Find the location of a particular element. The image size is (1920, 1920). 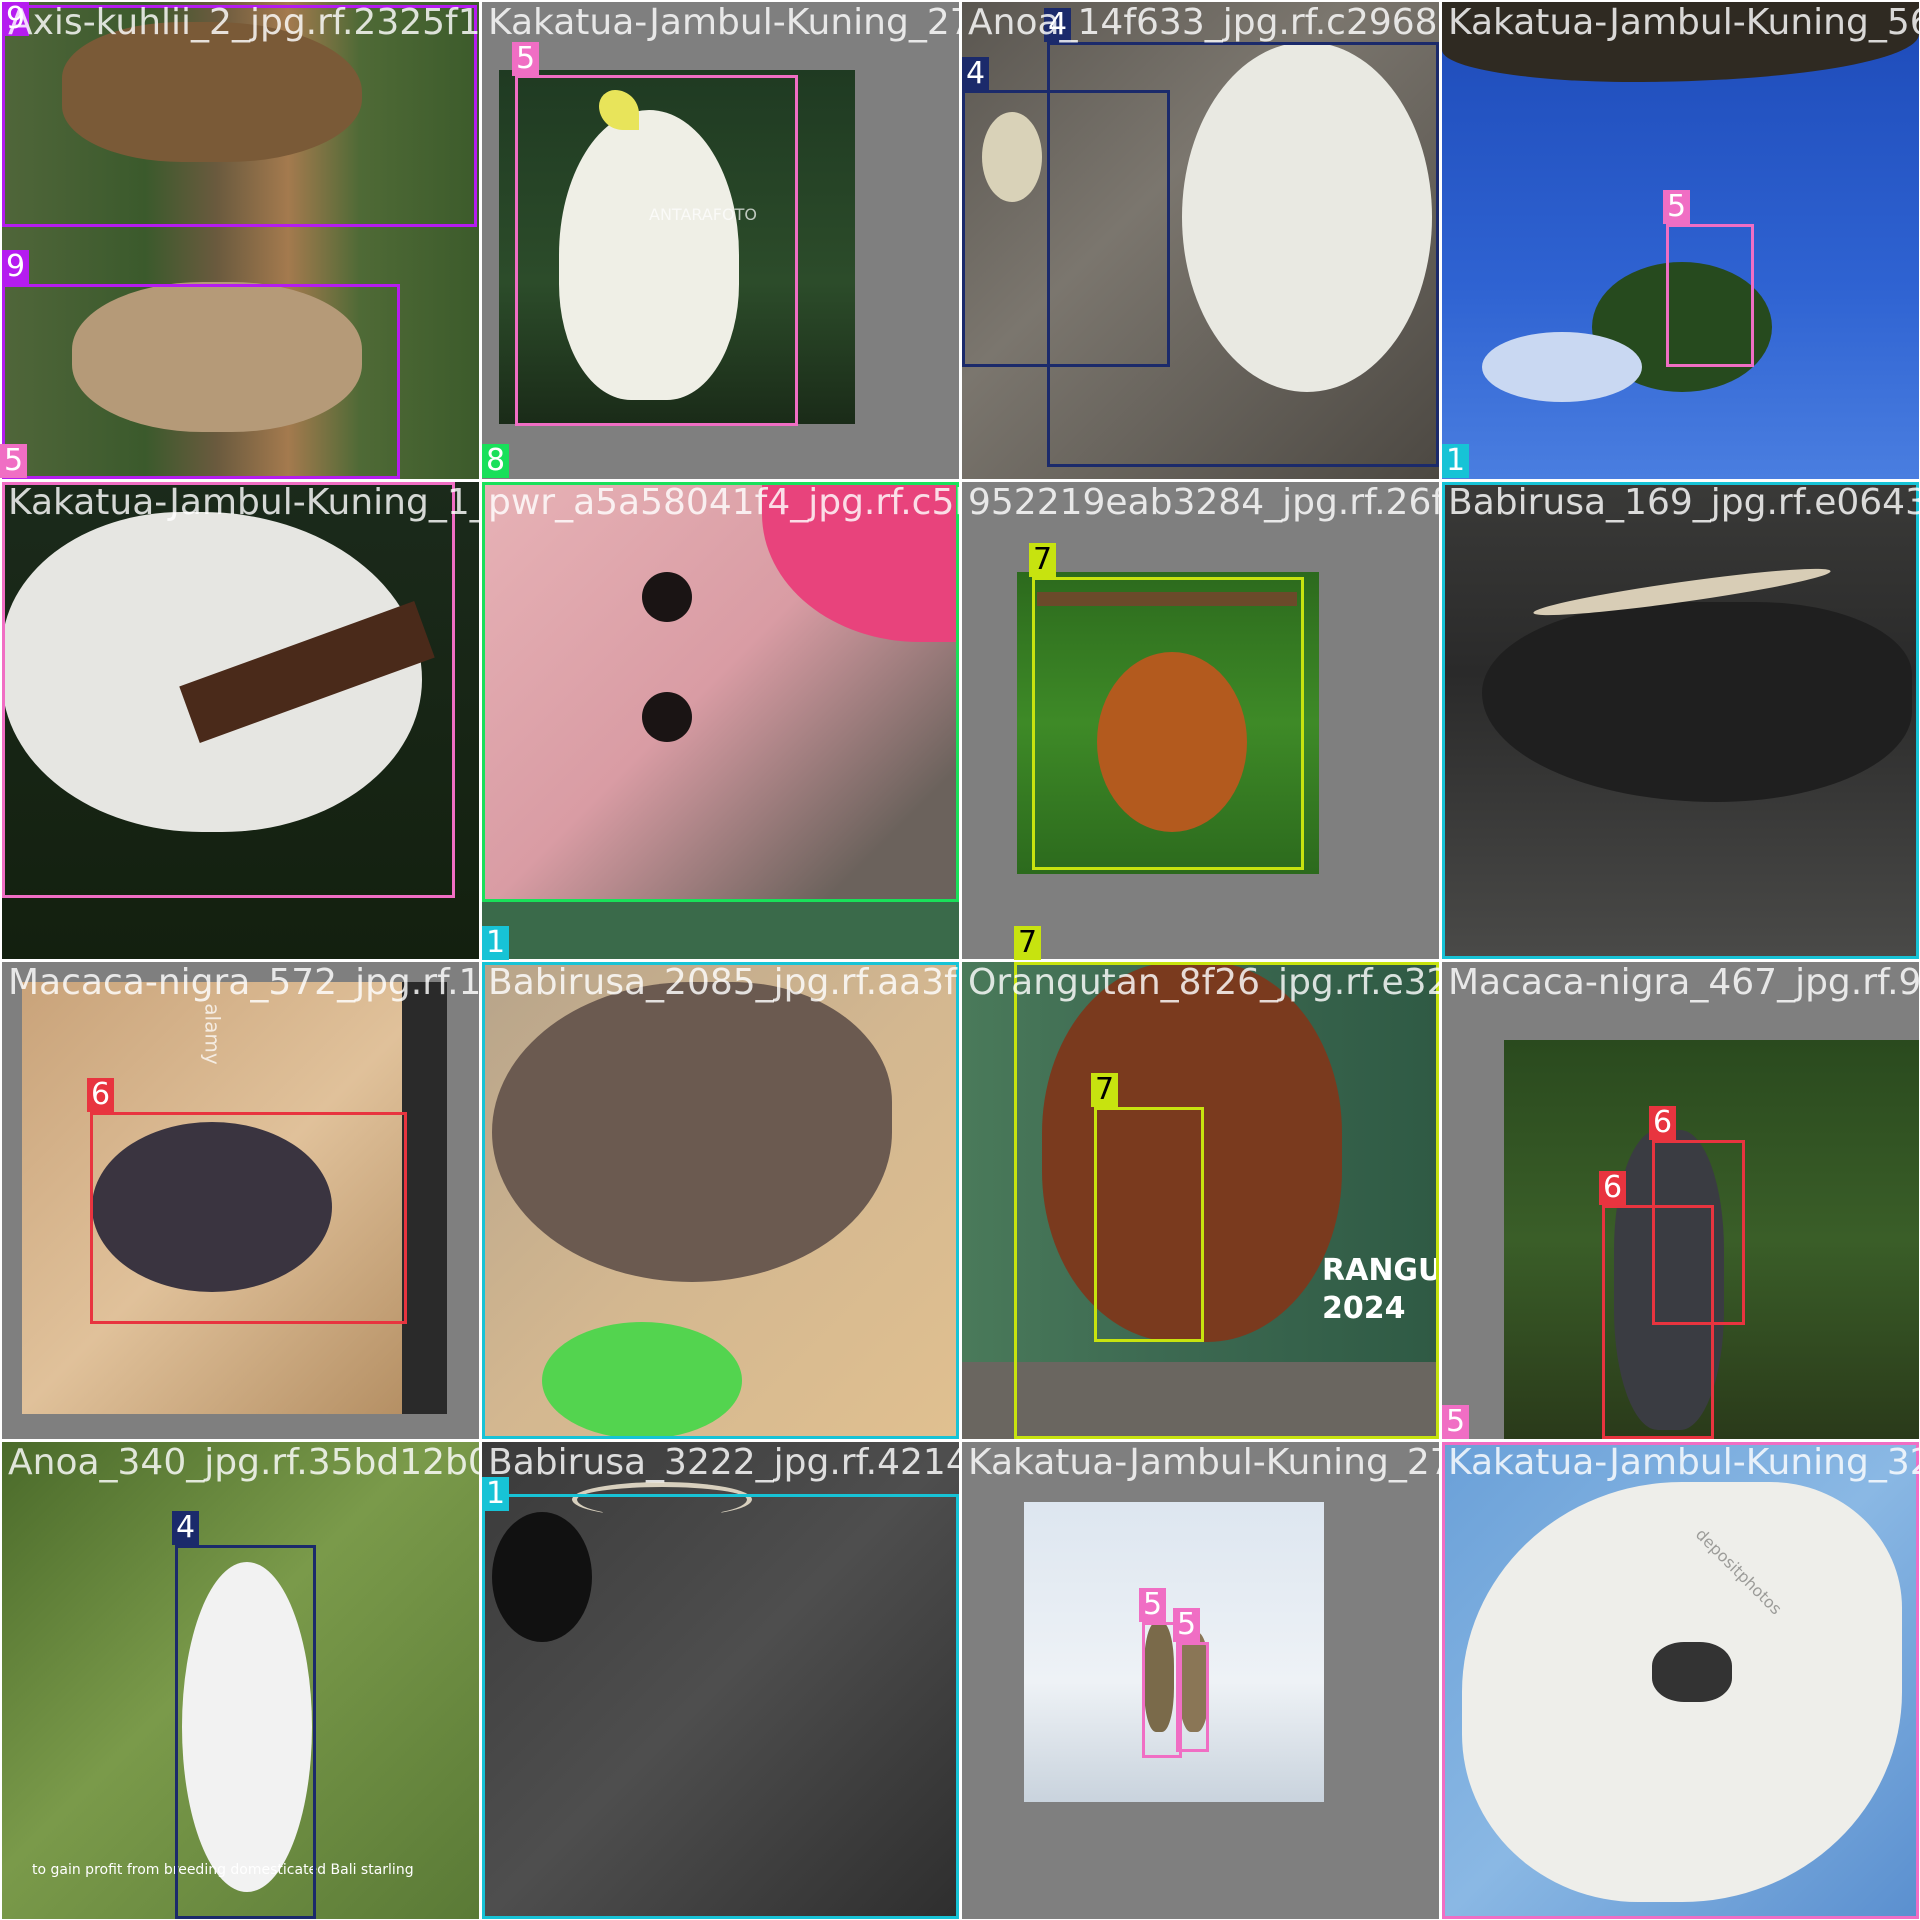

tile-kakatua-32: depositphotos Kakatua-Jambul-Kuning_32 is located at coordinates (1680, 1680).